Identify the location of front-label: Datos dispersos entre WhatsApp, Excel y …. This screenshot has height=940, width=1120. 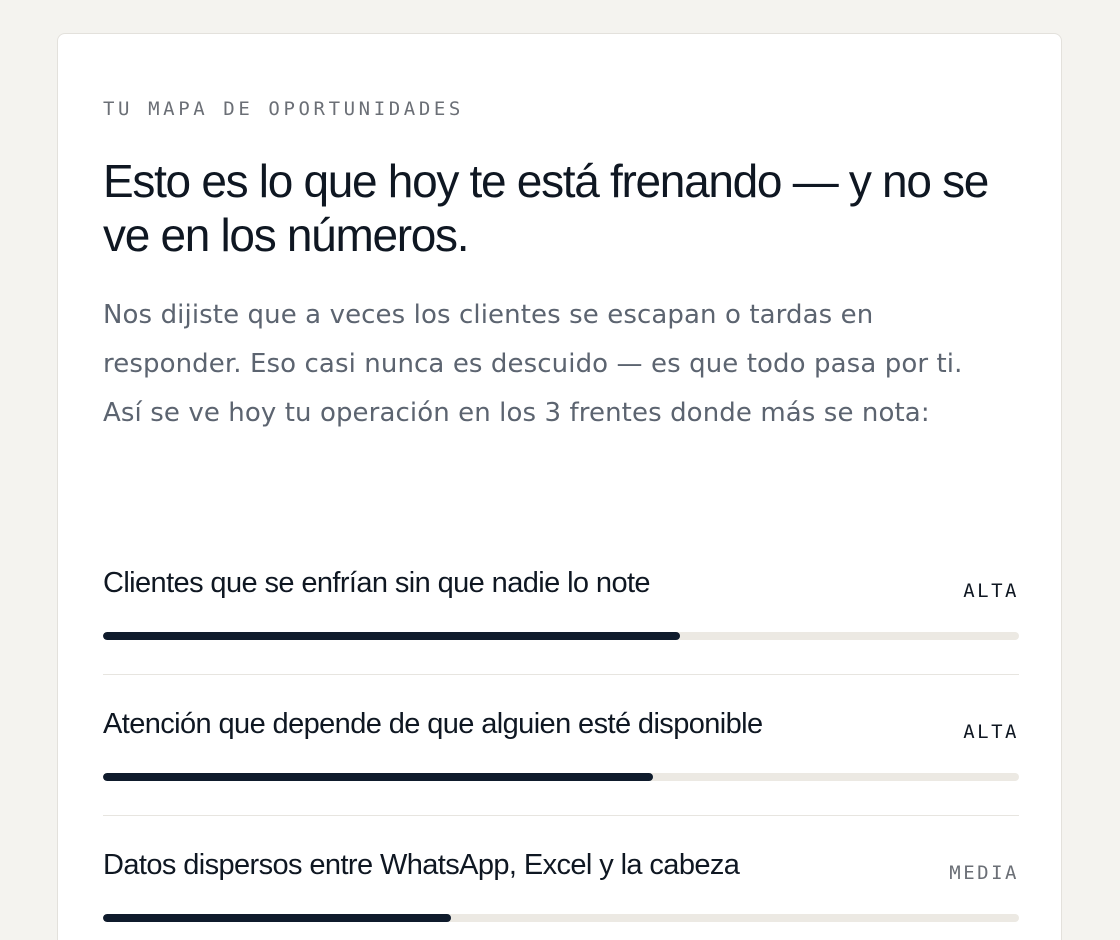
(421, 865).